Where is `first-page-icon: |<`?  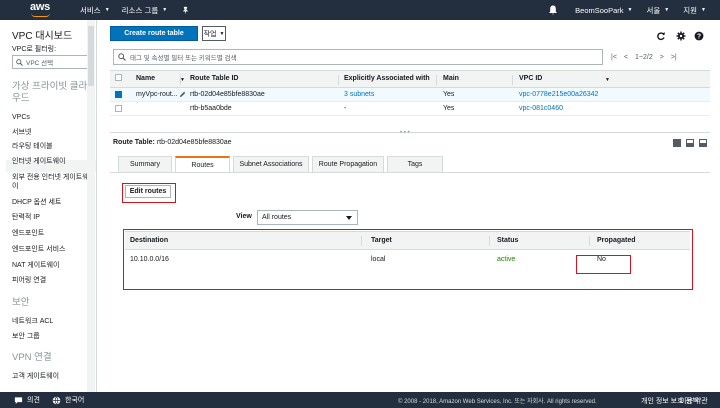
first-page-icon: |< is located at coordinates (614, 57).